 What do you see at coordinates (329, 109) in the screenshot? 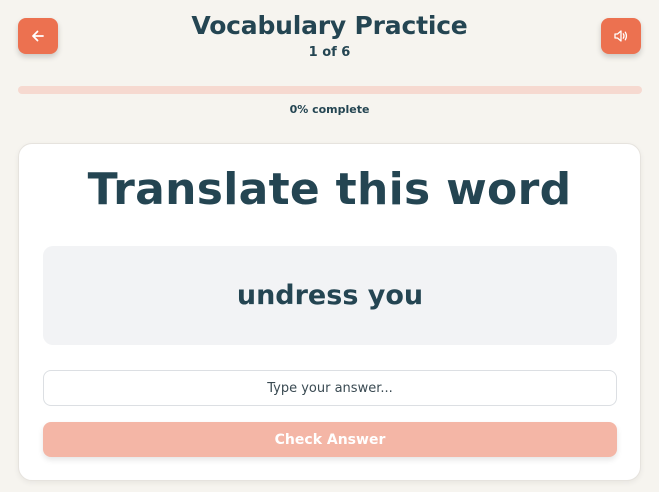
I see `progress-label: 0% complete` at bounding box center [329, 109].